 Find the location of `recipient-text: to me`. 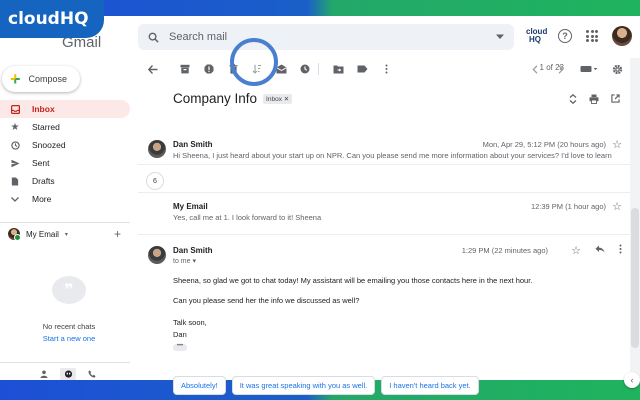

recipient-text: to me is located at coordinates (182, 261).